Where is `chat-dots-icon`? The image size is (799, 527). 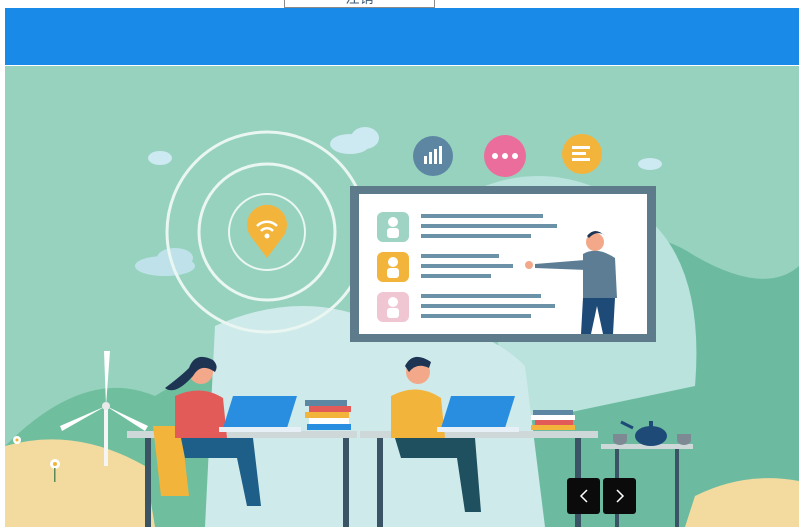
chat-dots-icon is located at coordinates (505, 156).